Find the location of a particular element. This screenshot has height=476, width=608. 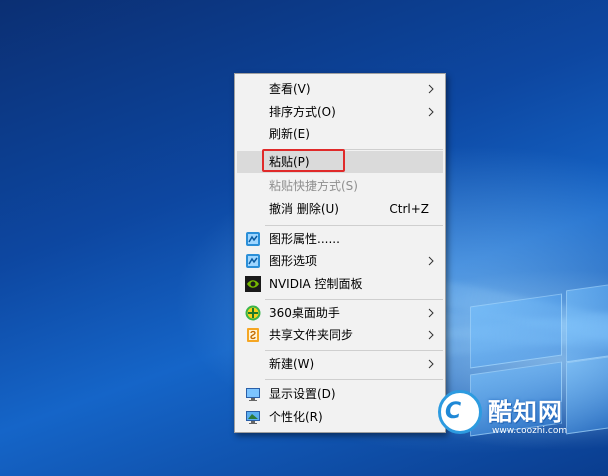

menu-item-nvidia-control-panel: NVIDIA 控制面板 is located at coordinates (340, 284).